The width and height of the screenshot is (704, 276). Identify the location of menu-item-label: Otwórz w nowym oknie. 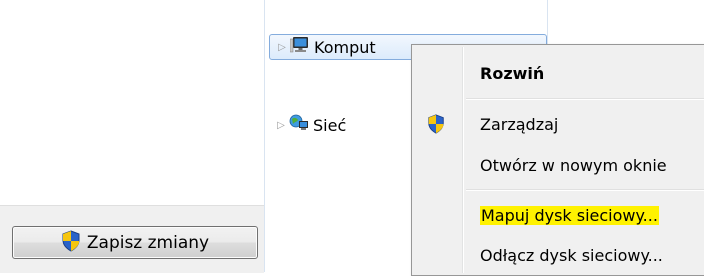
(573, 165).